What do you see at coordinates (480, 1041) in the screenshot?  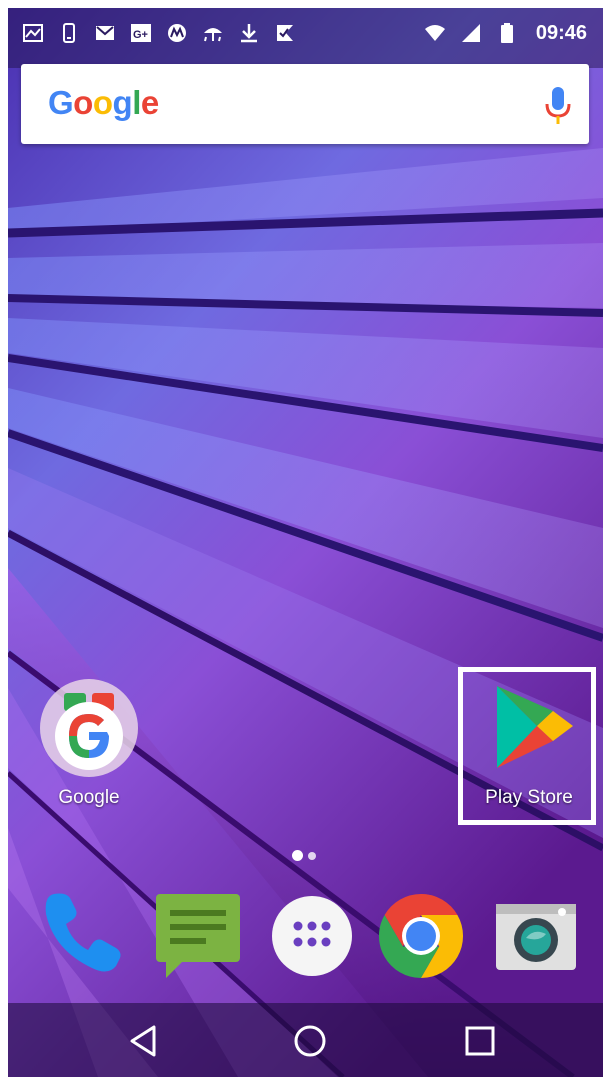 I see `recents-icon` at bounding box center [480, 1041].